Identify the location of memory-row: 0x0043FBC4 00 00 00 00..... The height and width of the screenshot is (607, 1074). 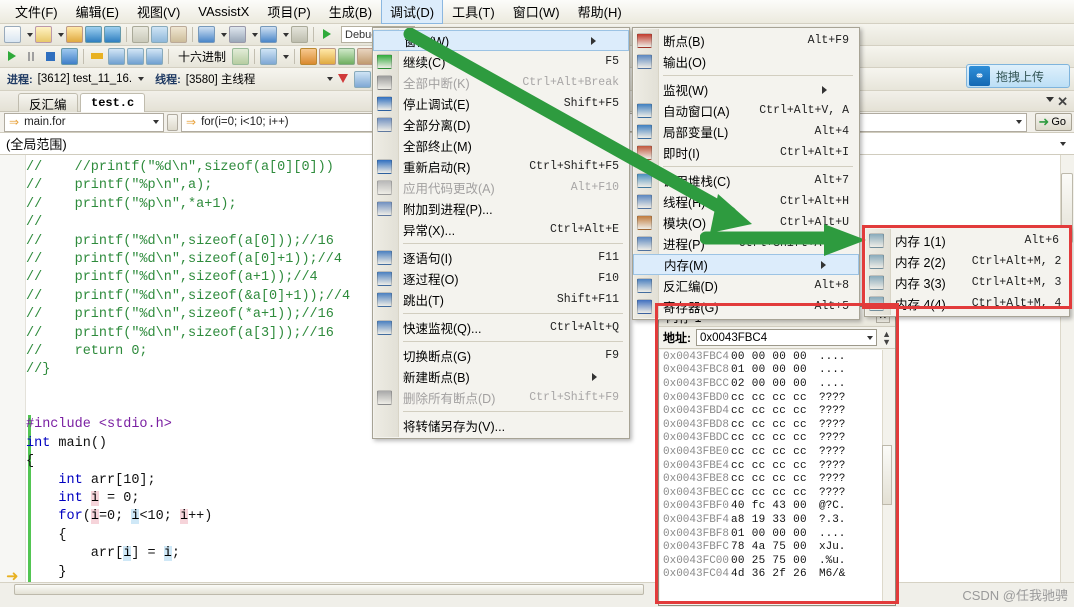
(777, 357).